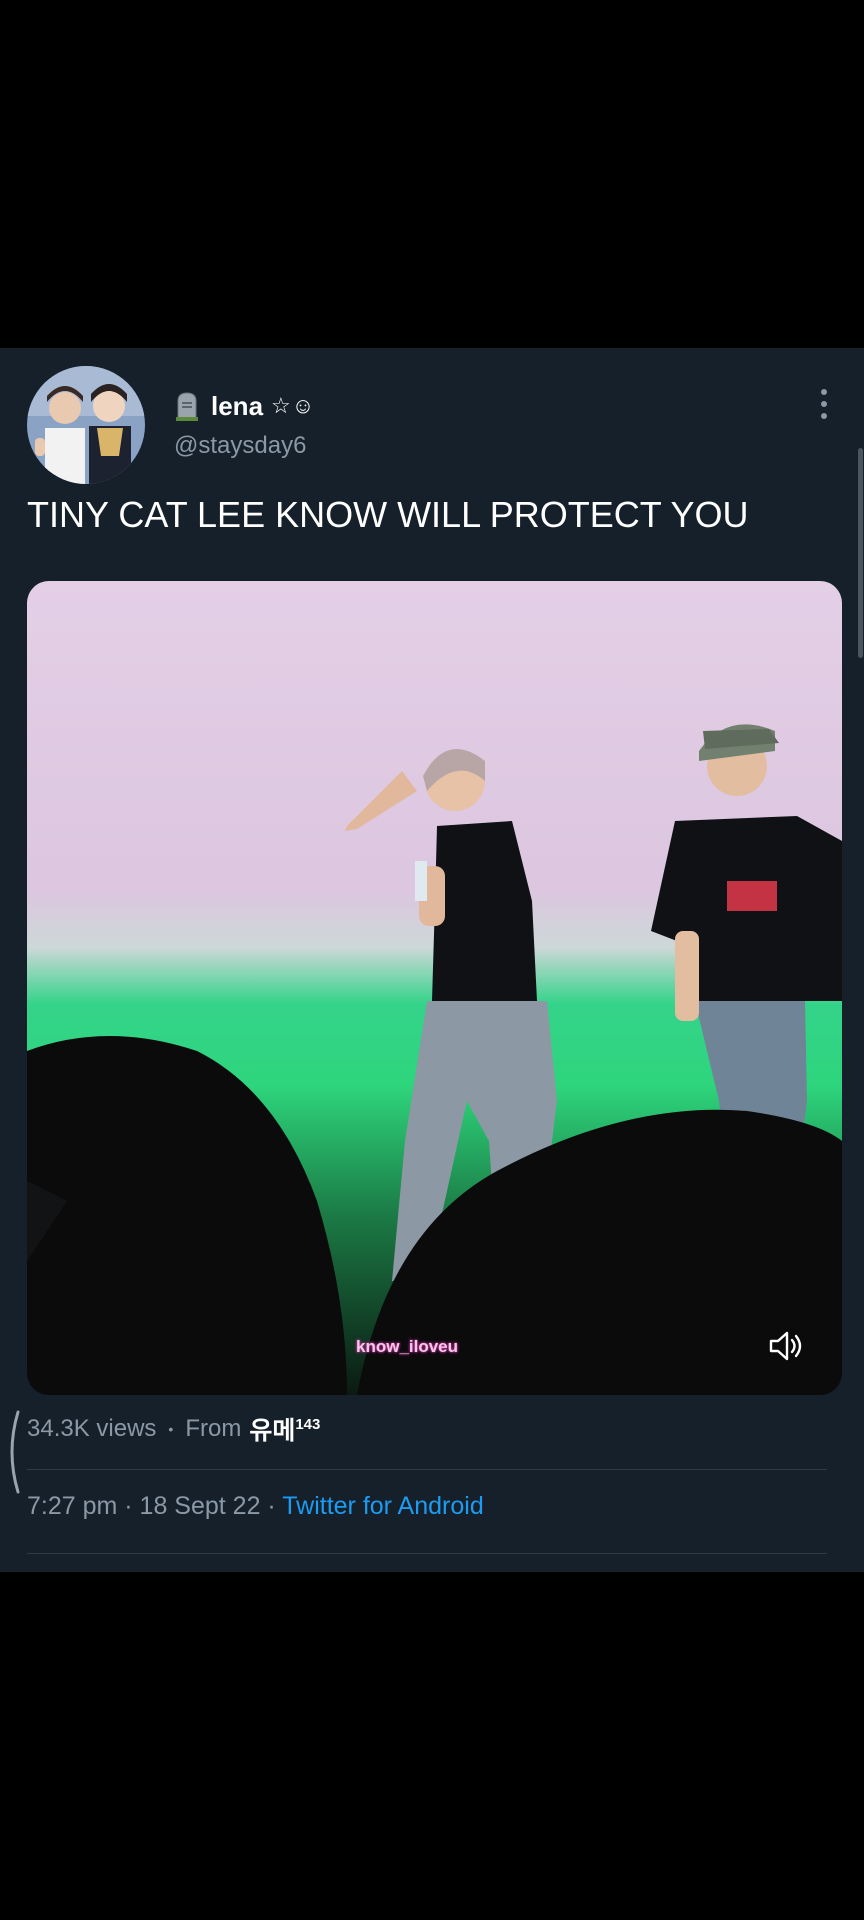  I want to click on author-name-emoji: ☆☺, so click(293, 405).